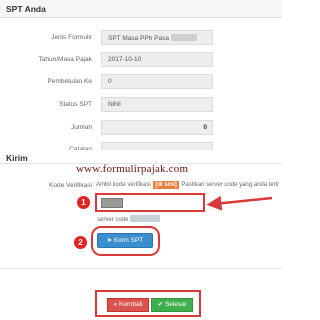  Describe the element at coordinates (172, 305) in the screenshot. I see `done-button: ✔ Selesai` at that location.